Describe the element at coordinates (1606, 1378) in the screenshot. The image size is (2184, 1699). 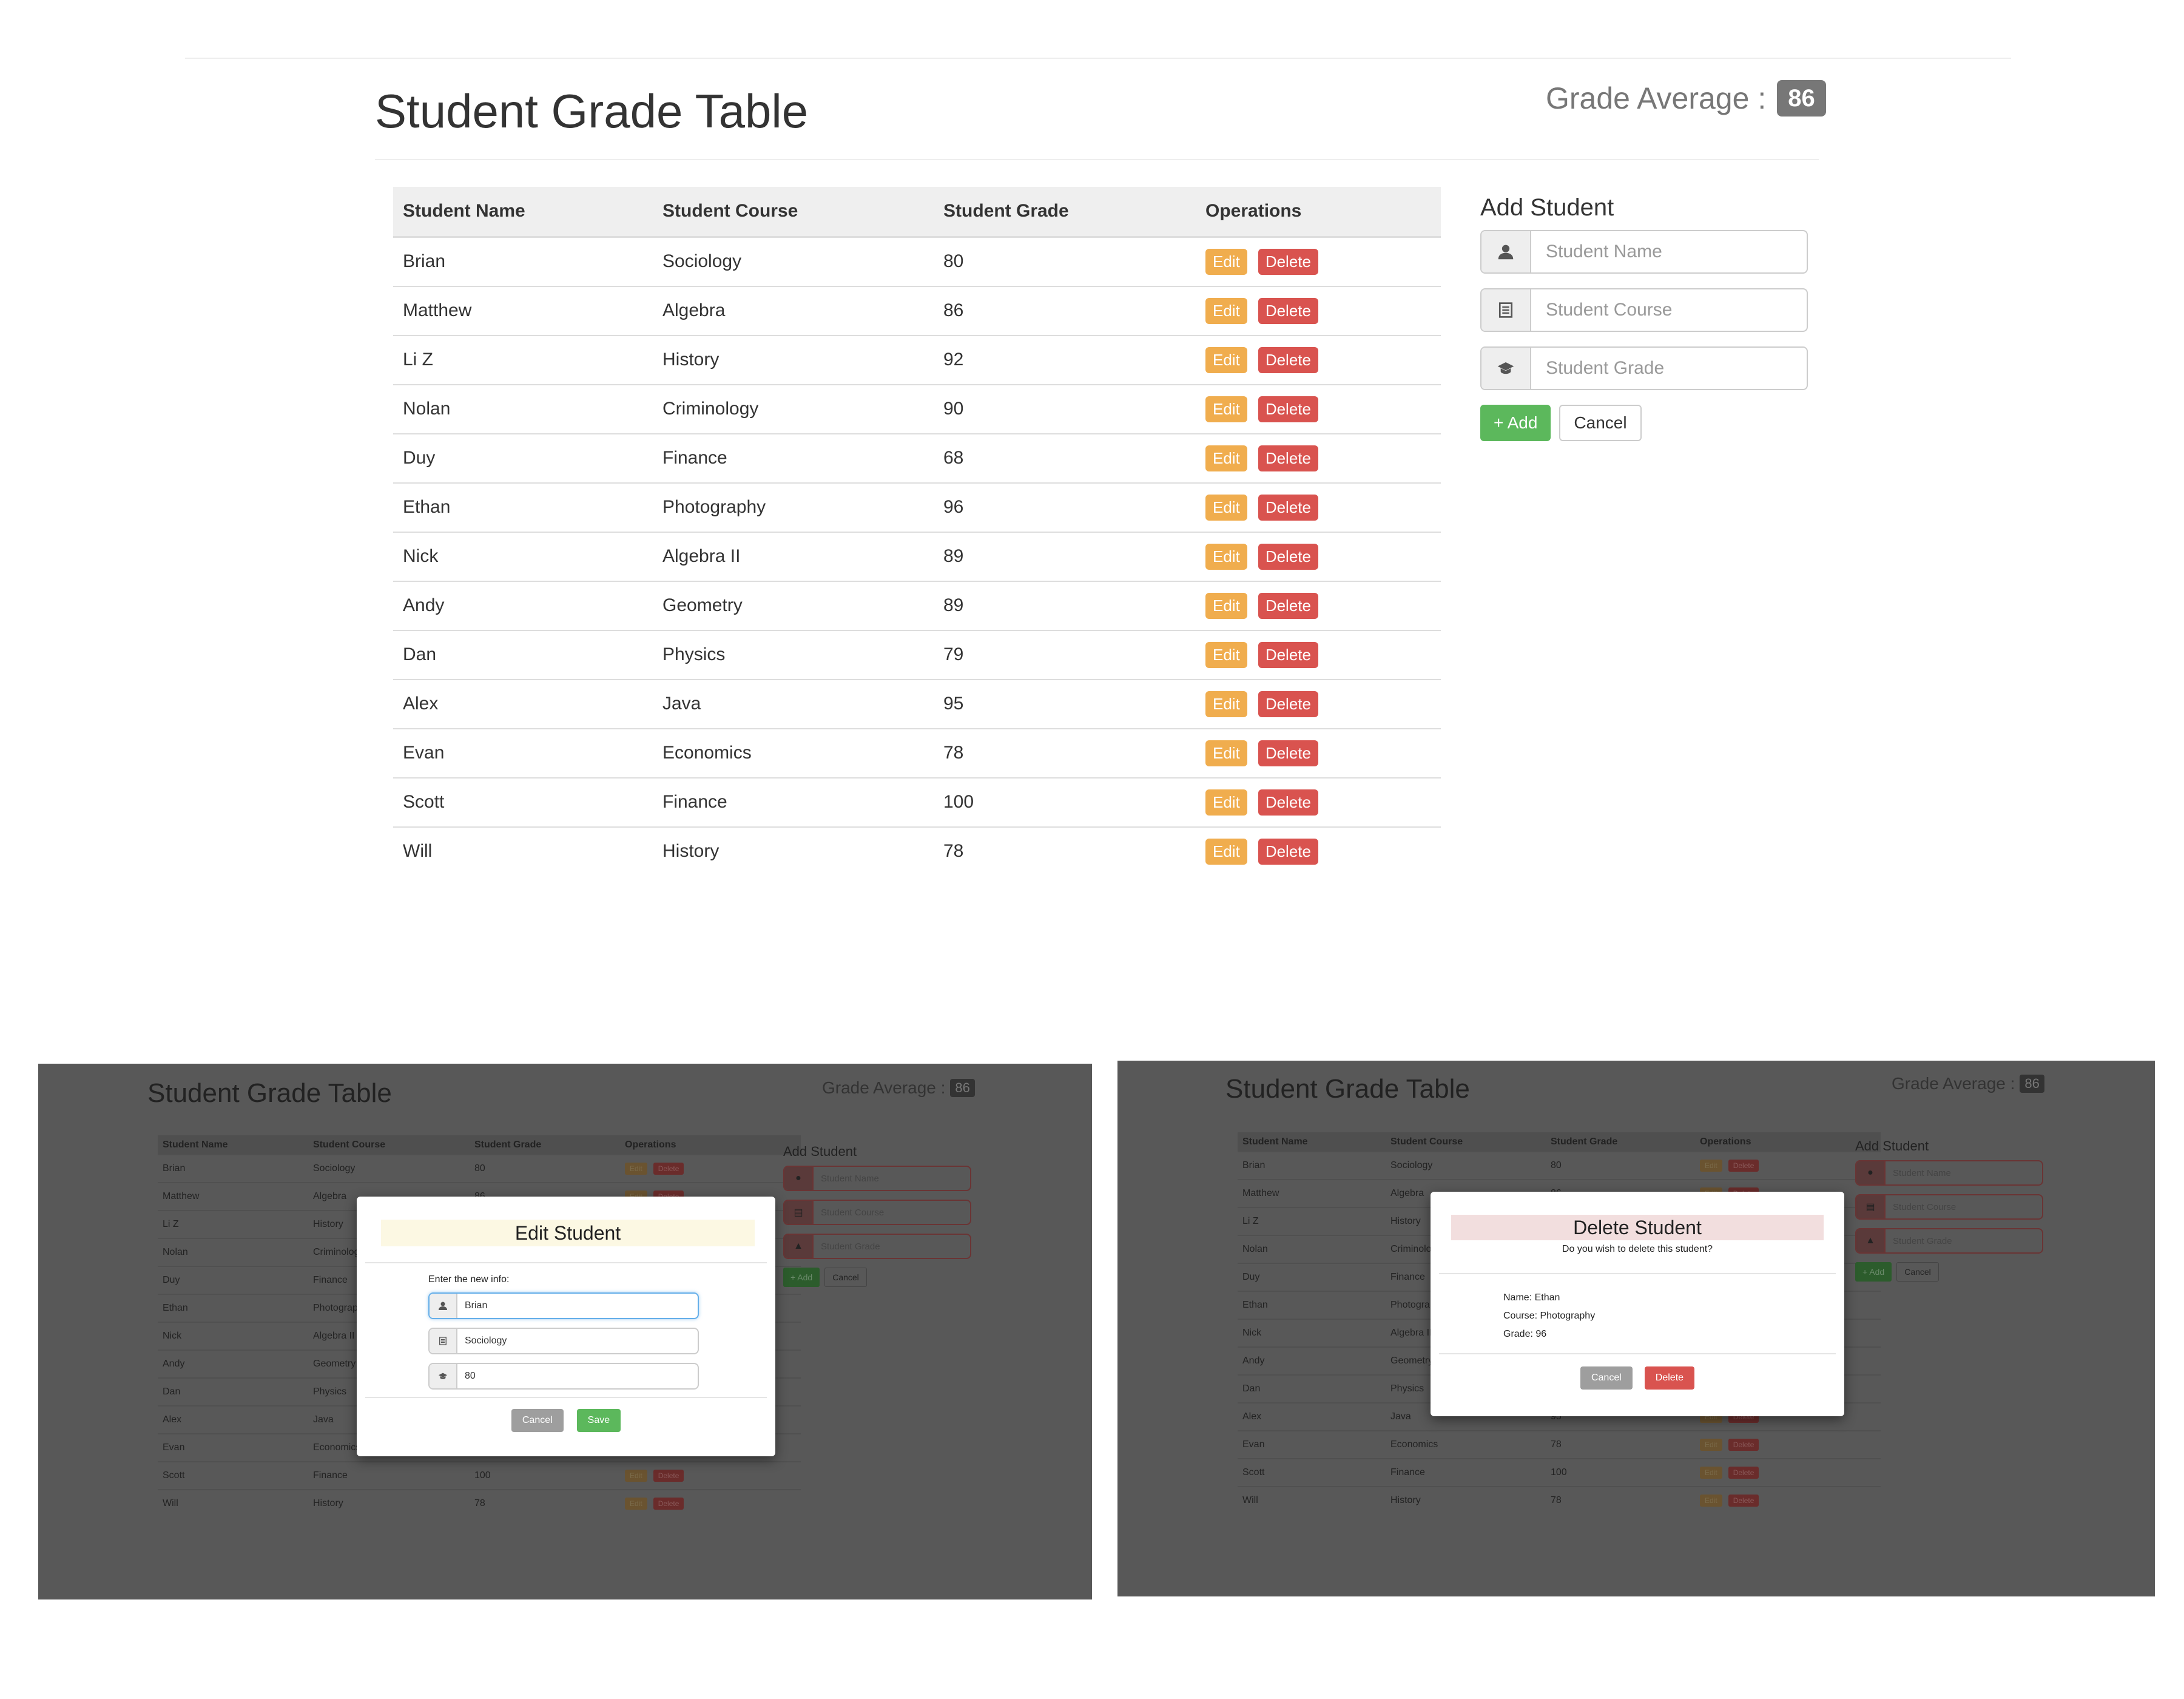
I see `delete-cancel-button: Cancel` at that location.